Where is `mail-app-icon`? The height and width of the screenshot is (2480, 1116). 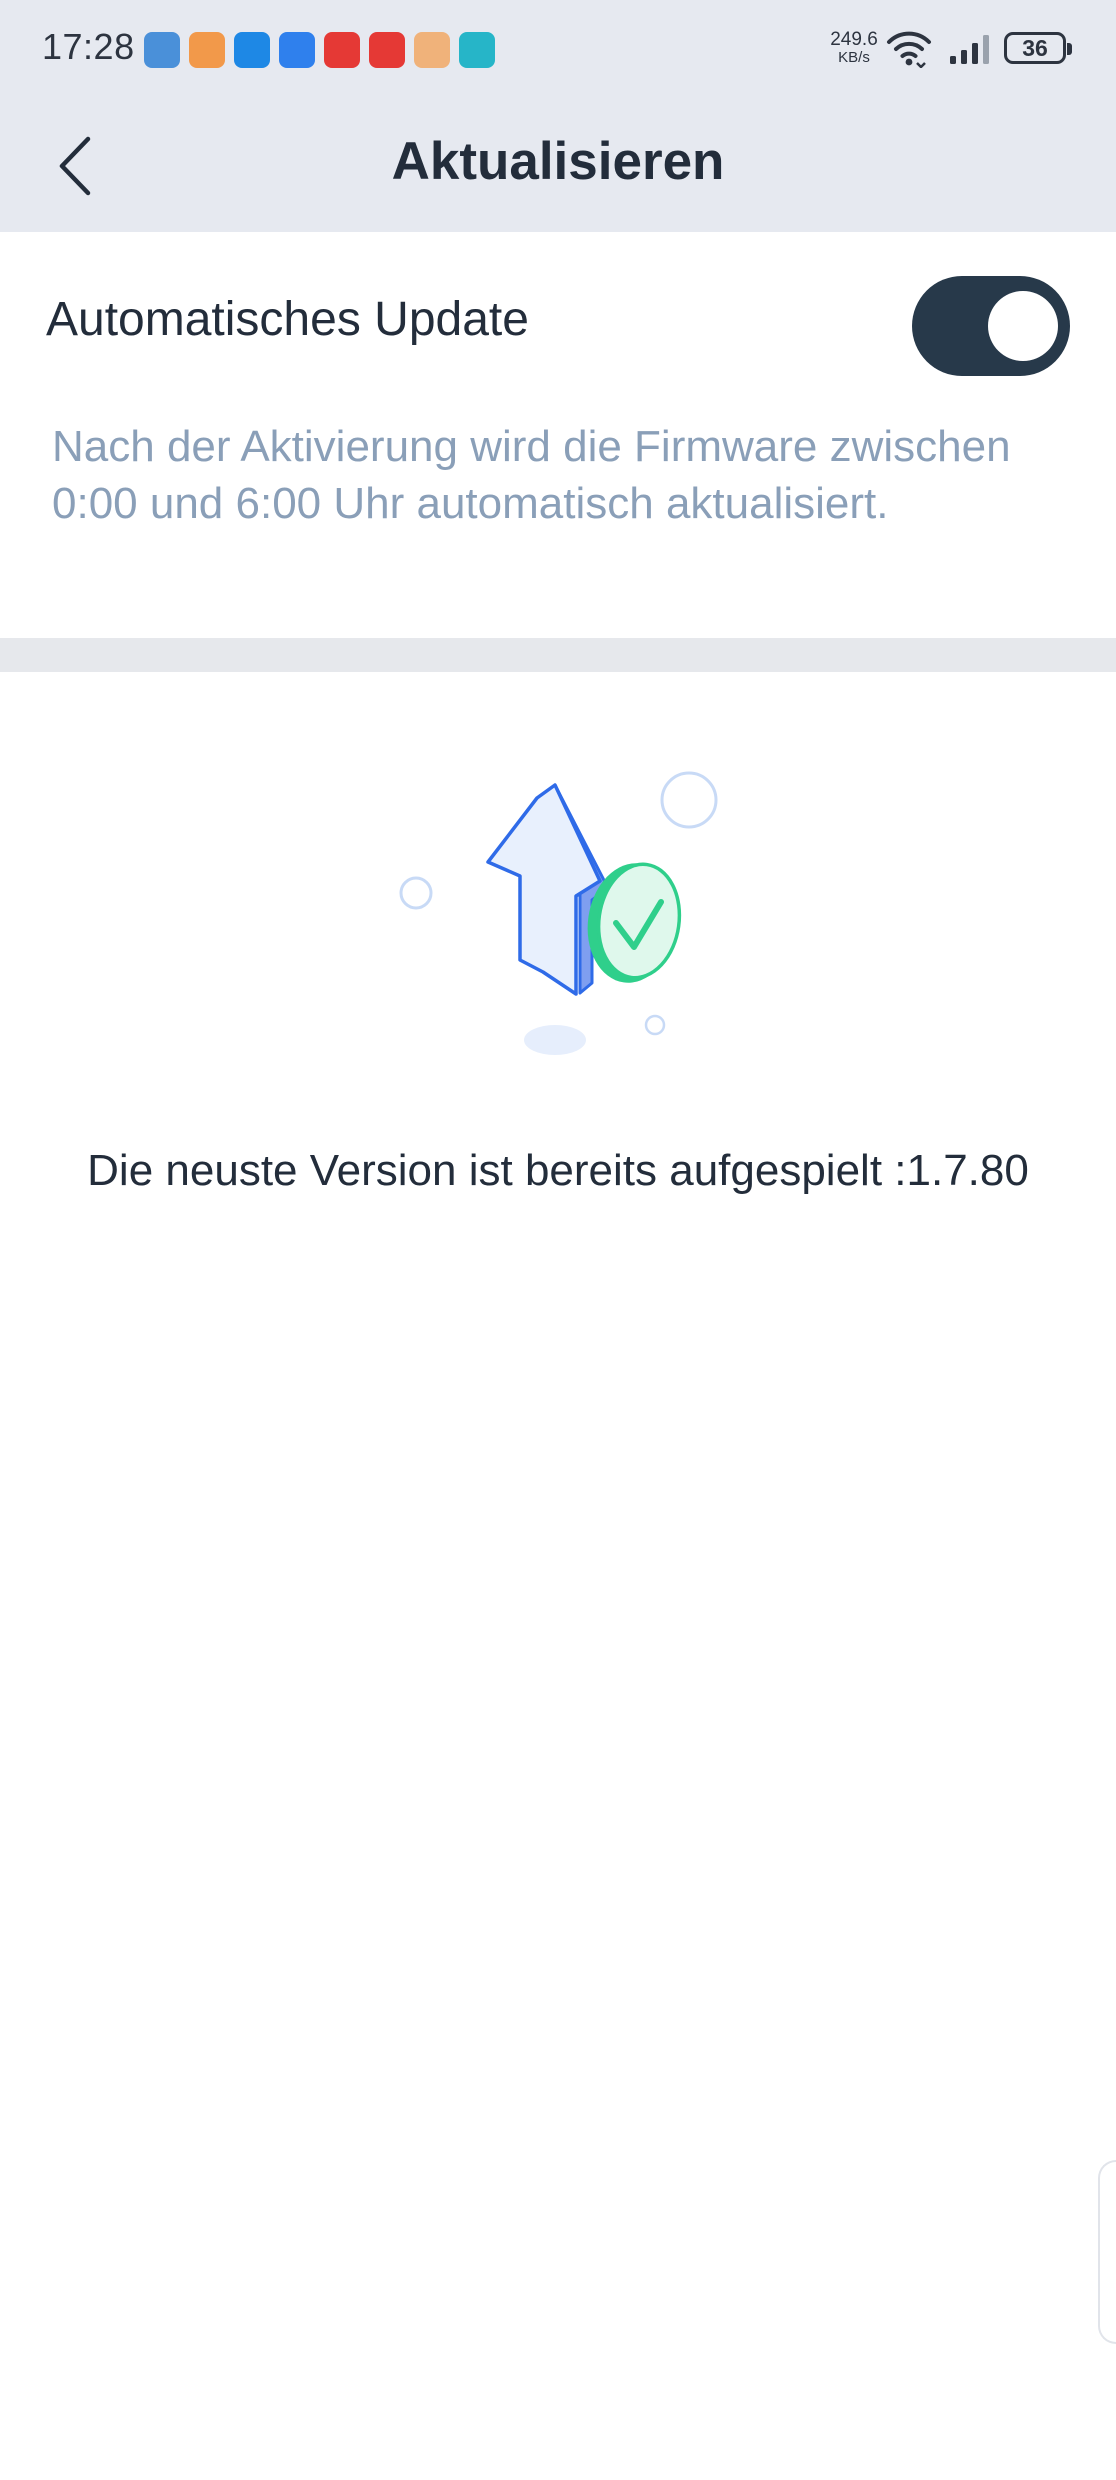 mail-app-icon is located at coordinates (297, 50).